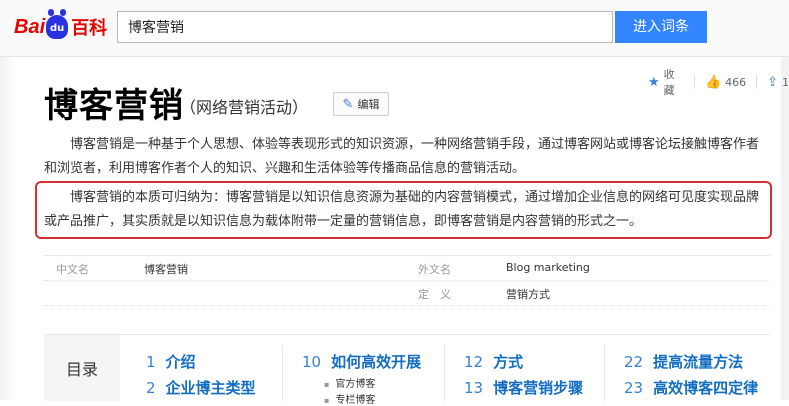  What do you see at coordinates (114, 106) in the screenshot?
I see `page-title: 博客营销` at bounding box center [114, 106].